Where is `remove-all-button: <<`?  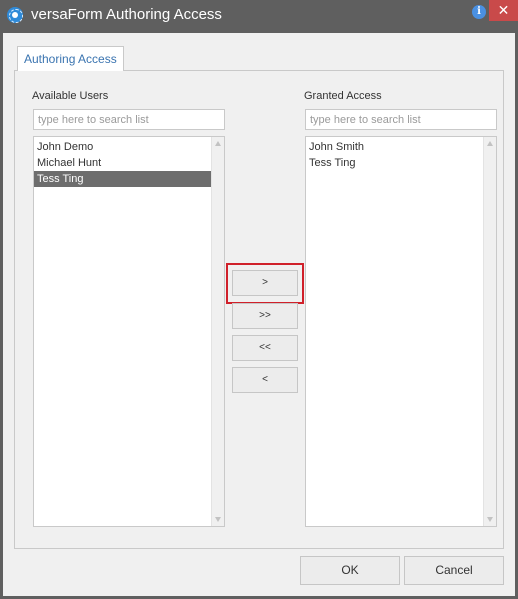 remove-all-button: << is located at coordinates (265, 348).